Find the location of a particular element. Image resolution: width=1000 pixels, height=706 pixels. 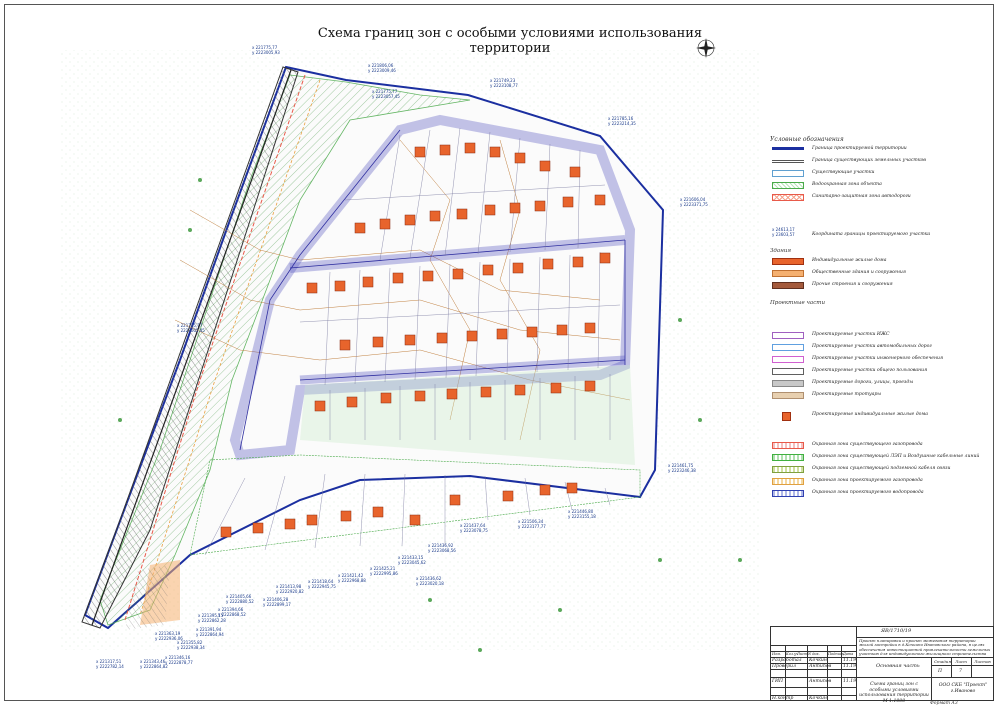

coord-y: у 2222938,34 is located at coordinates (191, 647).